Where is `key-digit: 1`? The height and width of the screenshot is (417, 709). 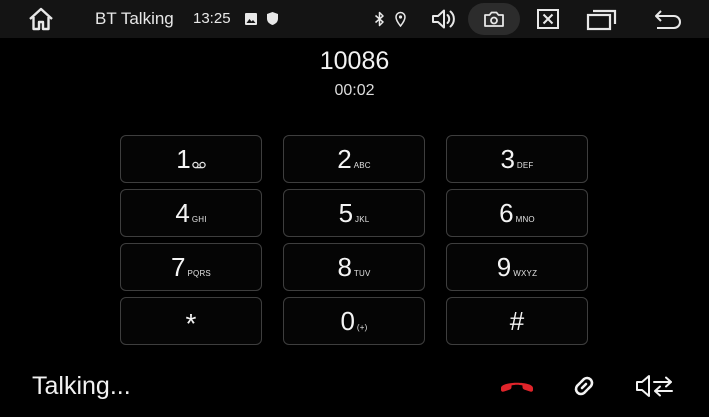 key-digit: 1 is located at coordinates (183, 159).